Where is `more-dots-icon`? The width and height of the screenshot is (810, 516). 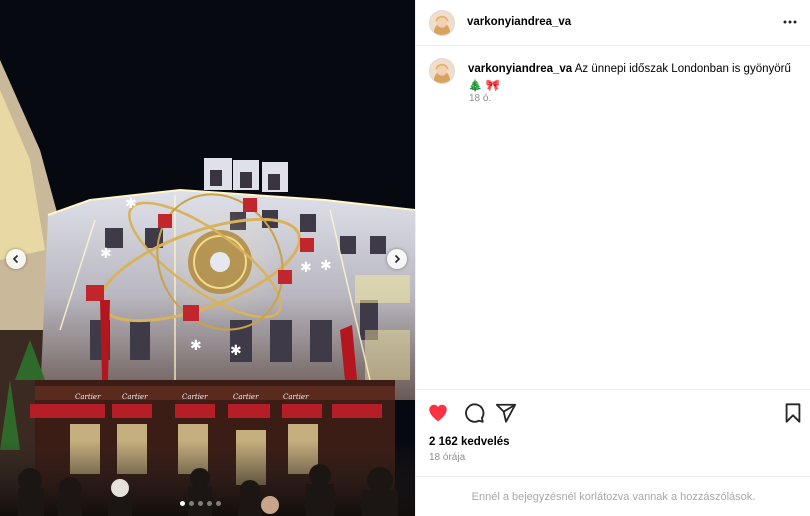
more-dots-icon is located at coordinates (790, 22).